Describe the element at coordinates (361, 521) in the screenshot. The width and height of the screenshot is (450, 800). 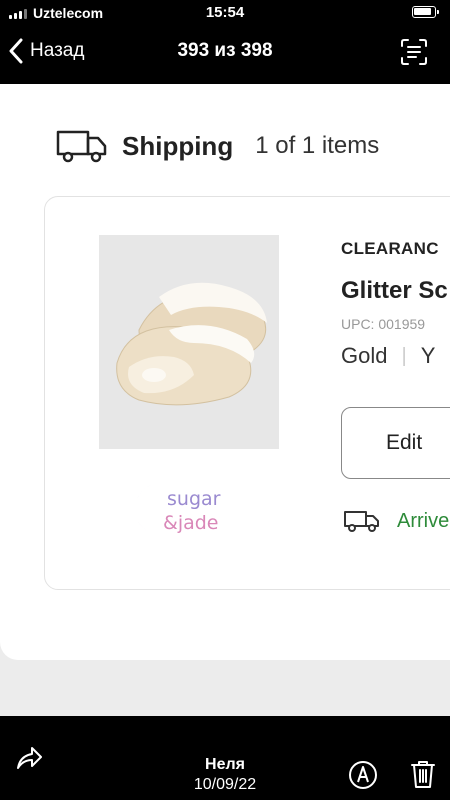
I see `delivery-truck-icon` at that location.